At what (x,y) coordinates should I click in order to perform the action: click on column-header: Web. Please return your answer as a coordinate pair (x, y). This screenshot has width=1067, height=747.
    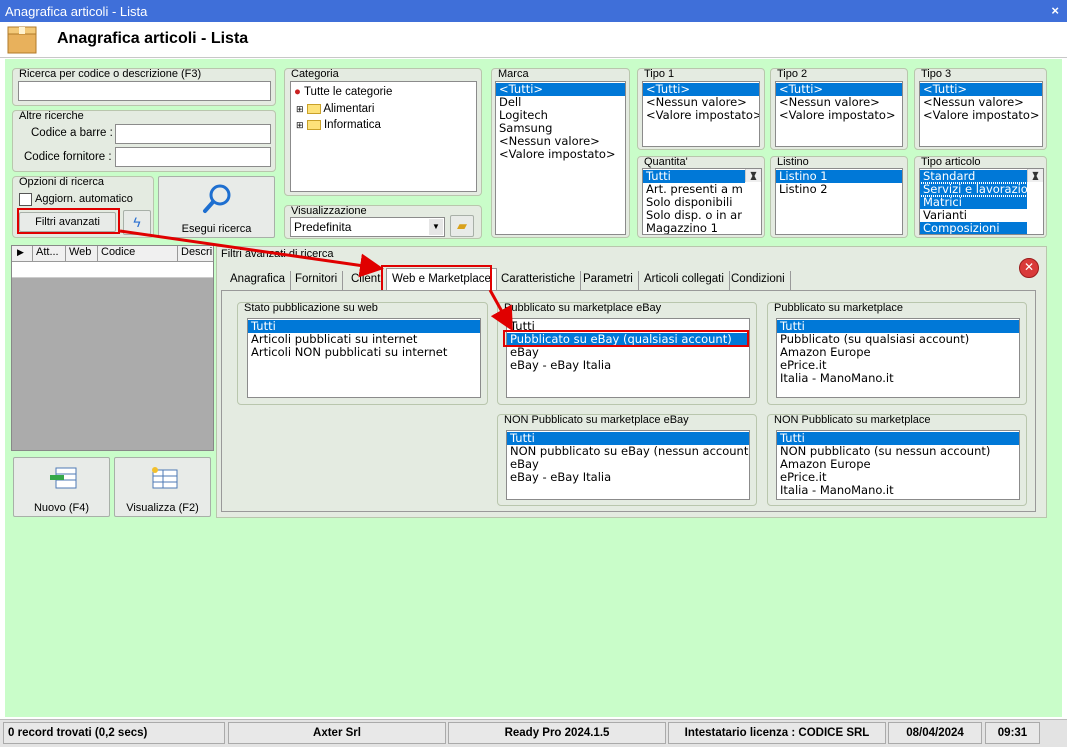
    Looking at the image, I should click on (78, 254).